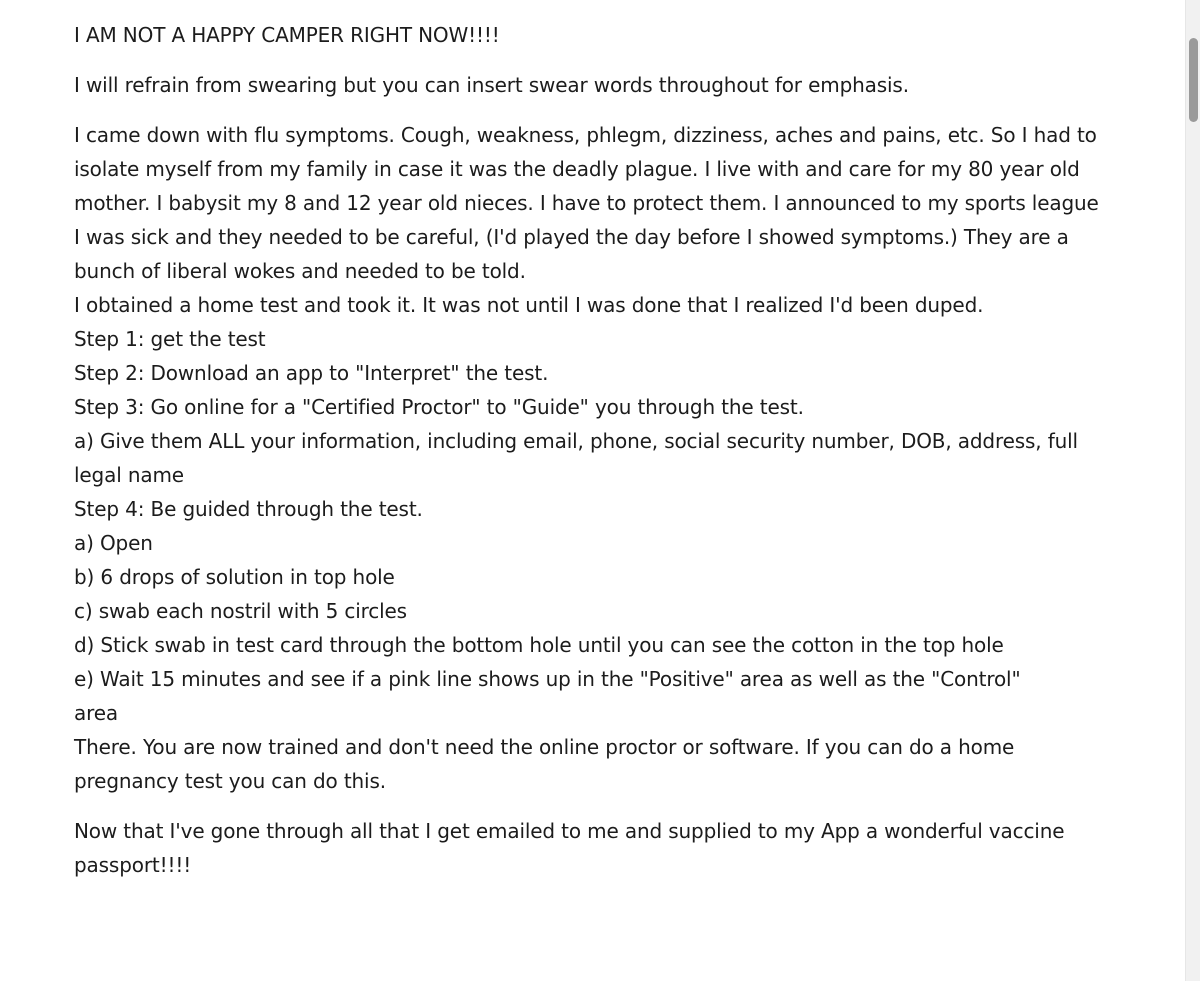  Describe the element at coordinates (170, 339) in the screenshot. I see `step-1-line: Step 1: get the test` at that location.